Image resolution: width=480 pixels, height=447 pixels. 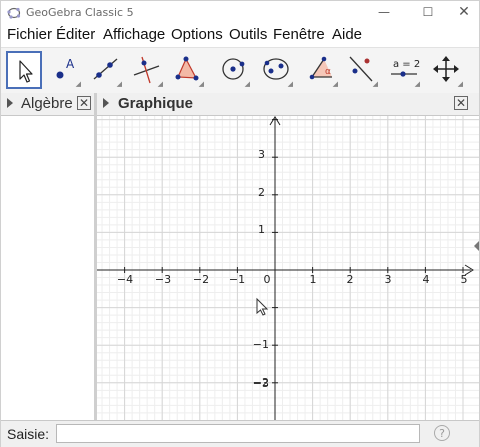 I want to click on move-view-tool-button: ◢, so click(x=447, y=70).